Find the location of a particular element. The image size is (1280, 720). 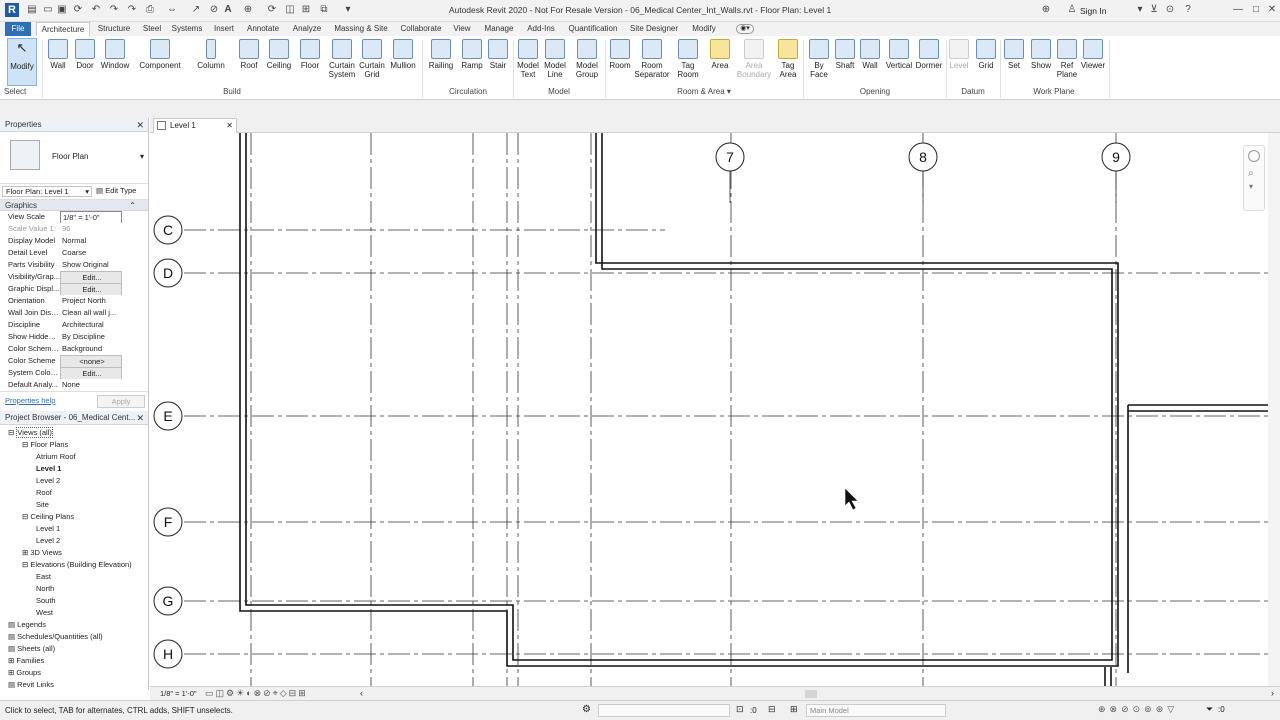

property-row: Color Scheme... Background is located at coordinates (74, 349).